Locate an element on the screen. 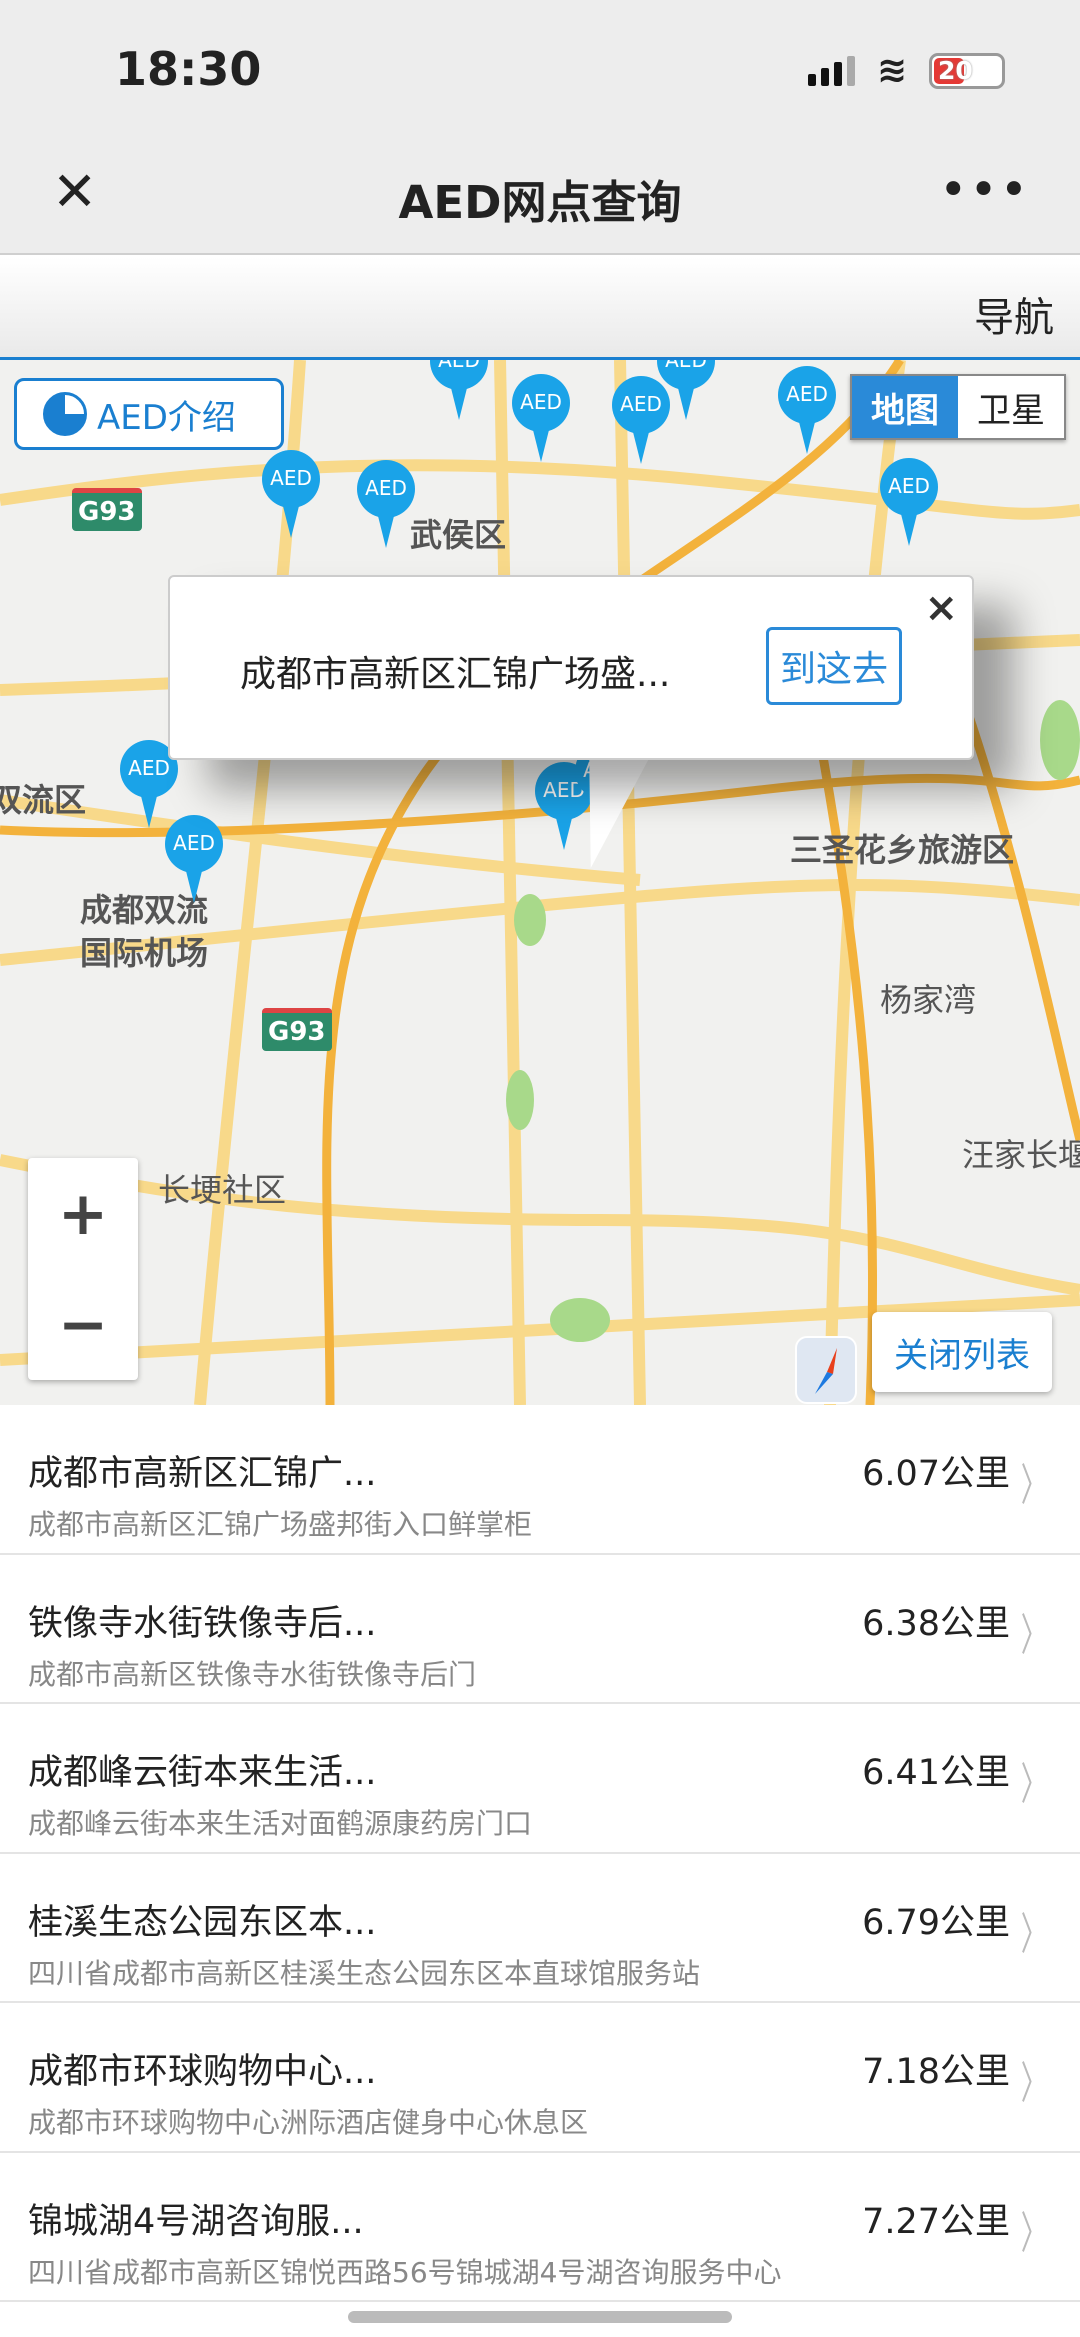 This screenshot has height=2337, width=1080. home-indicator is located at coordinates (540, 2317).